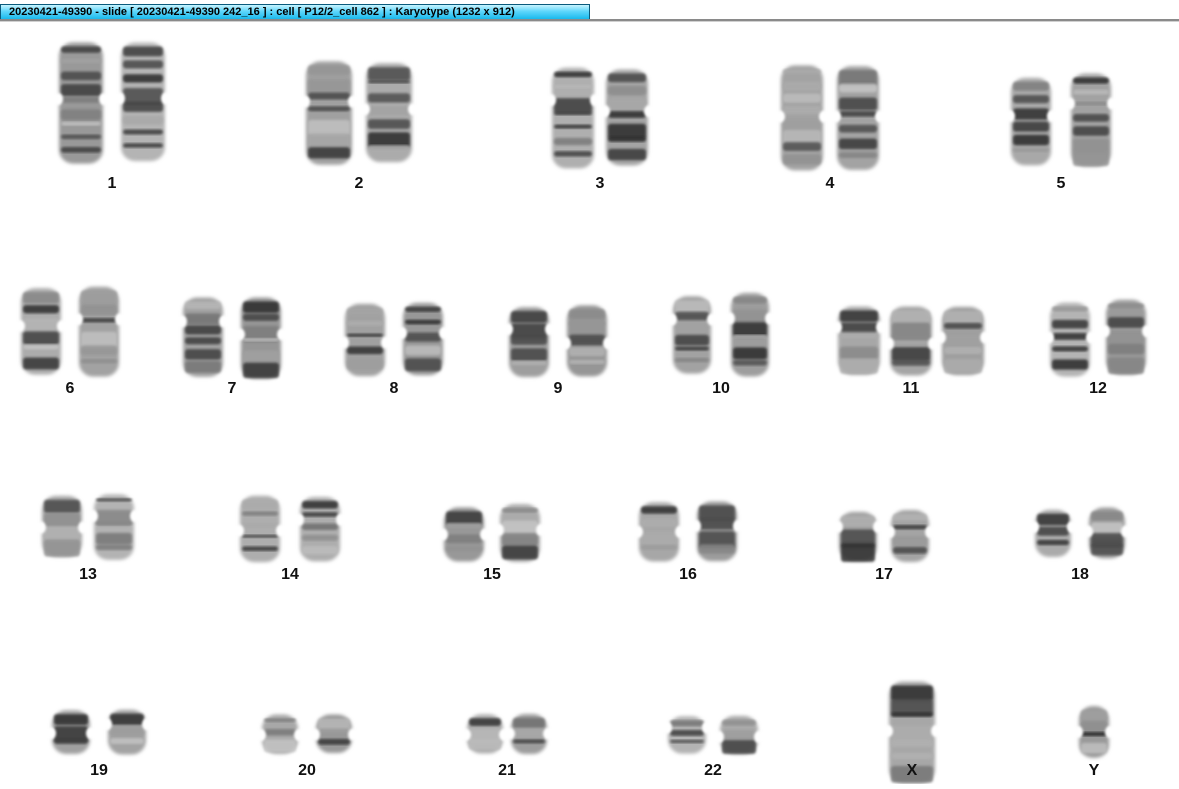 This screenshot has width=1179, height=789. What do you see at coordinates (492, 574) in the screenshot?
I see `chromosome-label-15: 15` at bounding box center [492, 574].